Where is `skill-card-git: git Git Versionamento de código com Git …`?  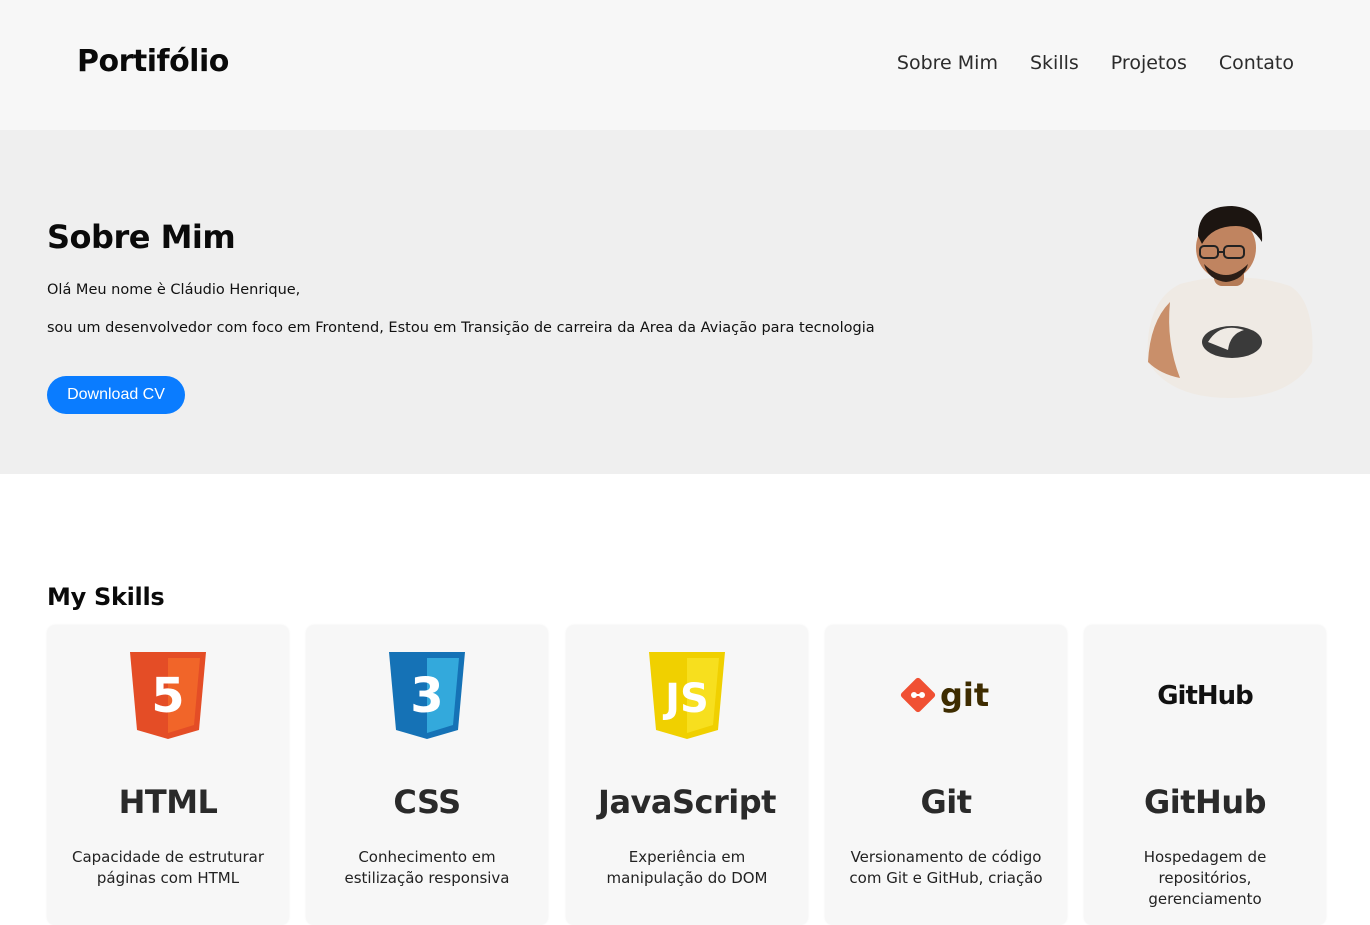
skill-card-git: git Git Versionamento de código com Git … is located at coordinates (946, 775).